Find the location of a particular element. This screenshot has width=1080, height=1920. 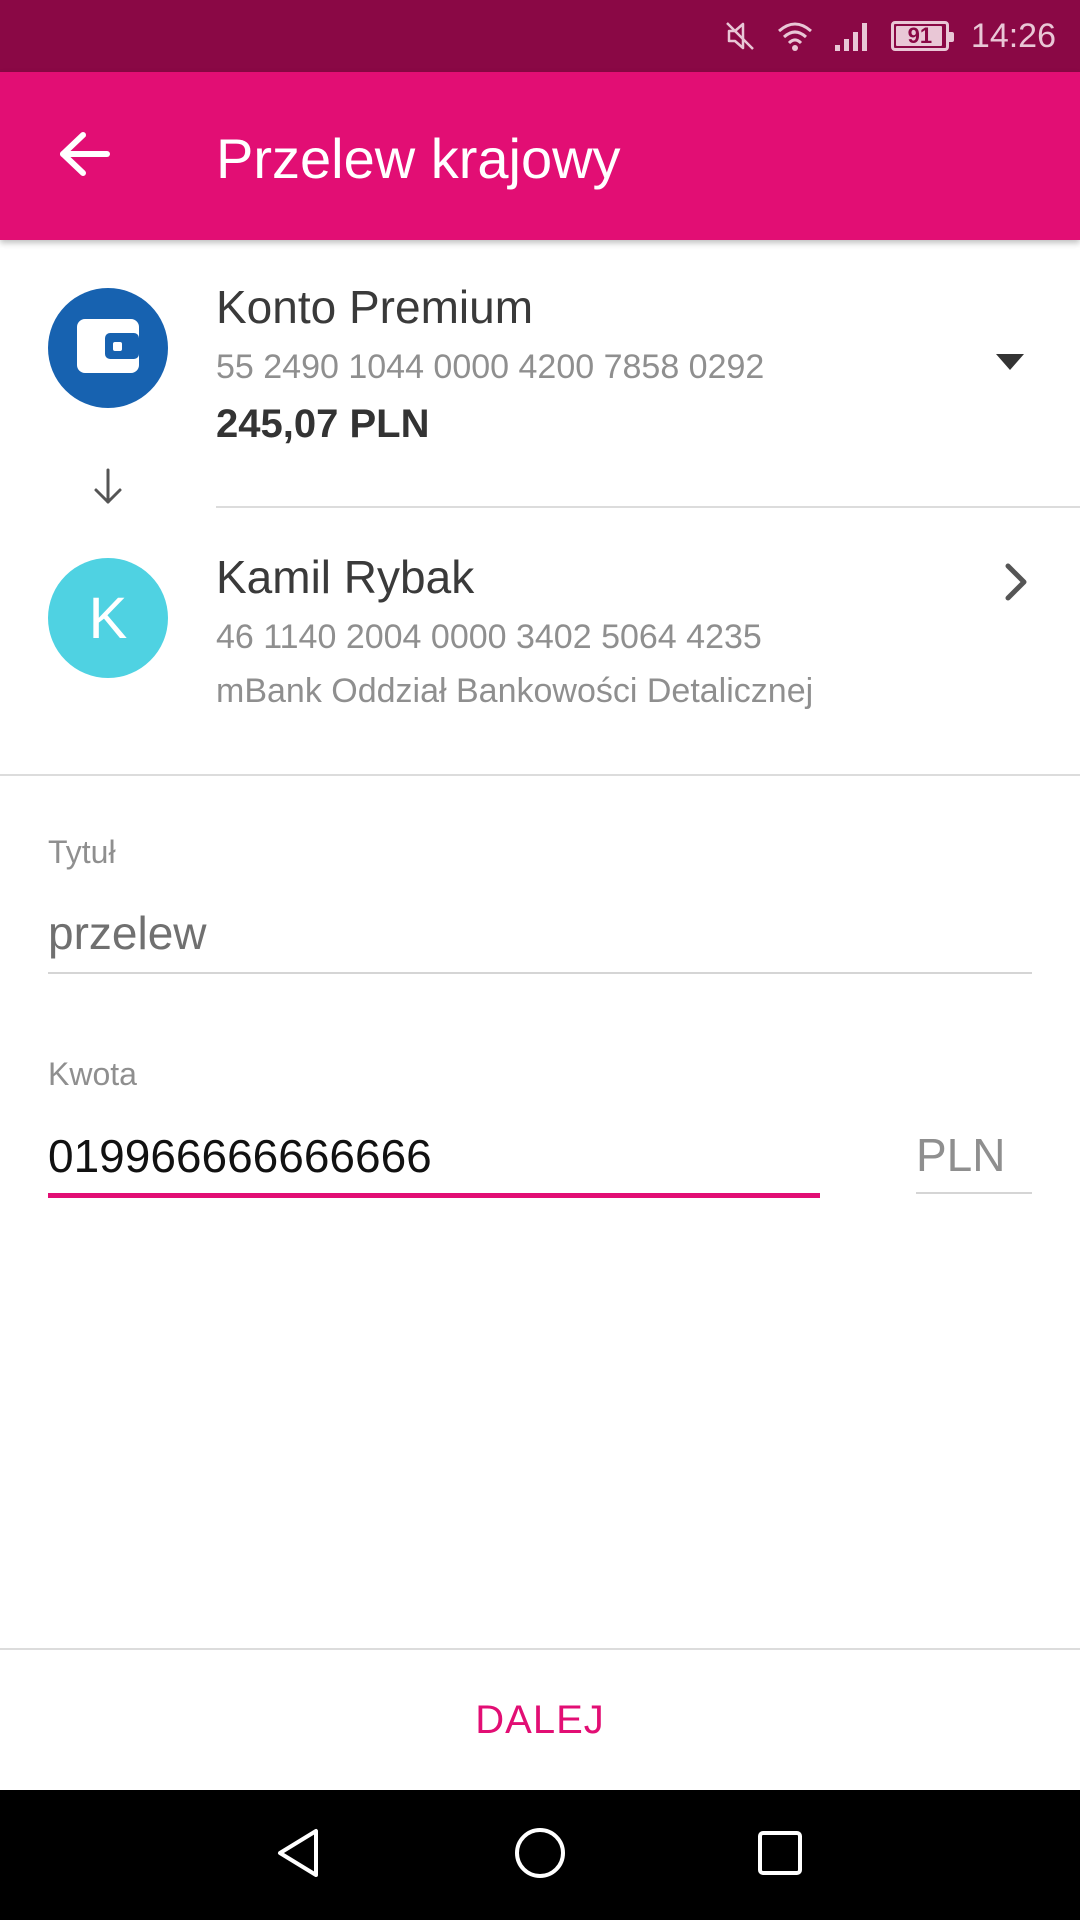

app-bar: Przelew krajowy is located at coordinates (540, 156).